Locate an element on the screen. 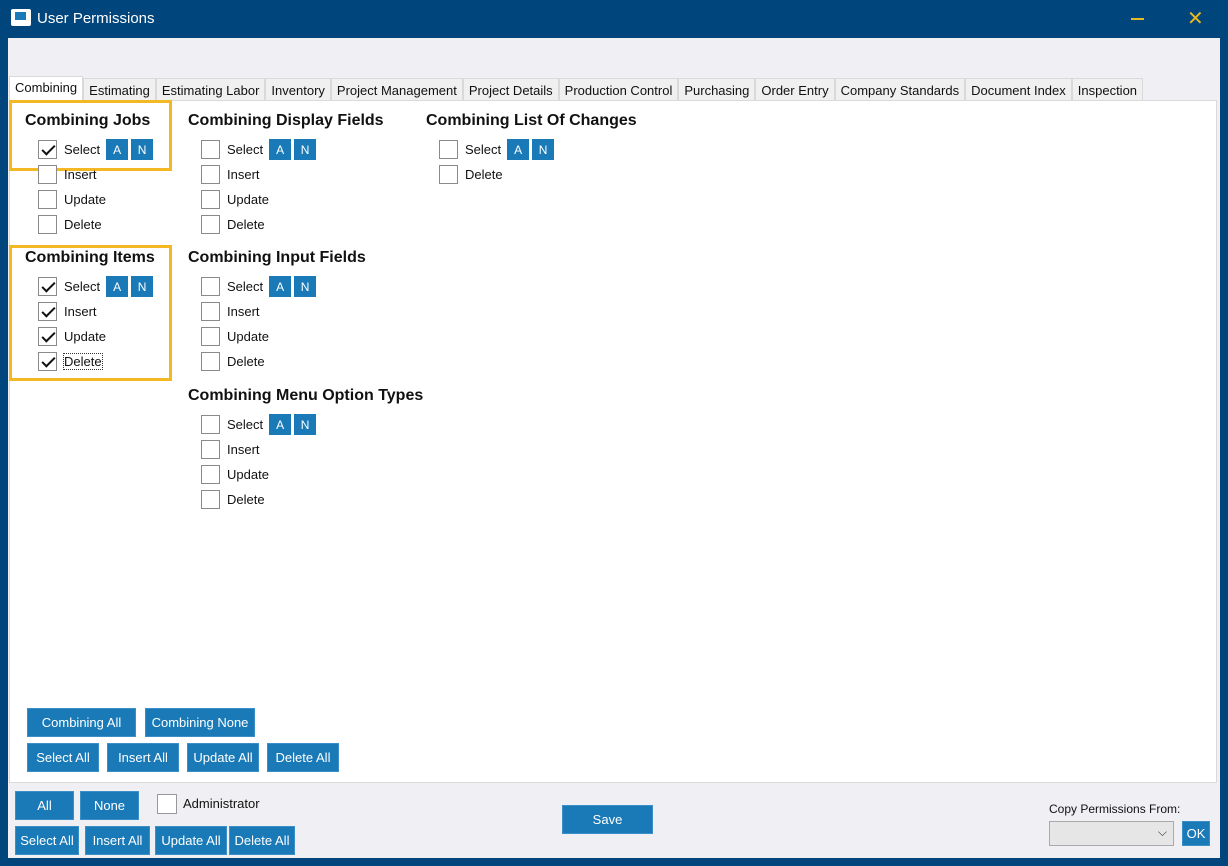  administrator-label: Administrator is located at coordinates (221, 803).